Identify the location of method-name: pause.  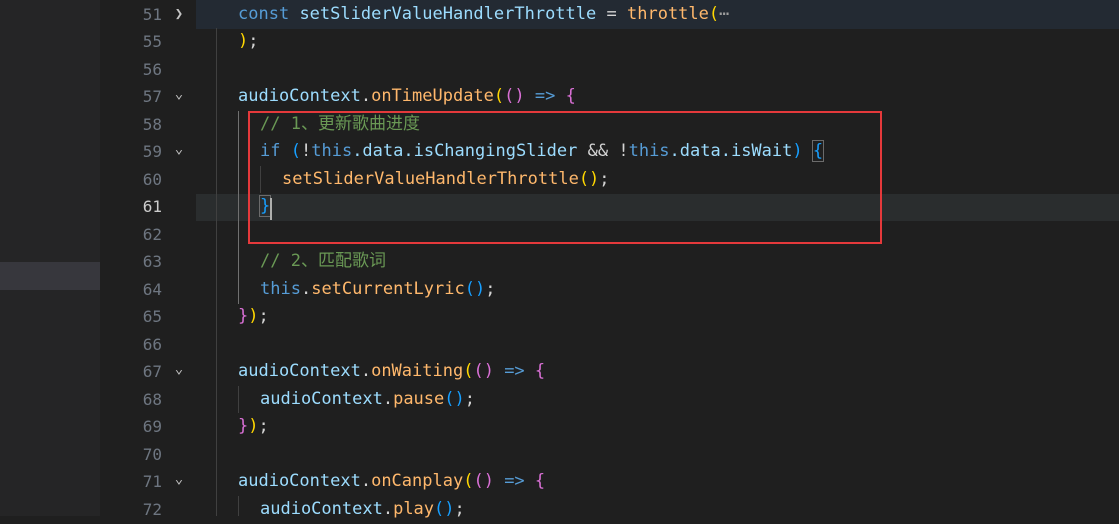
(419, 399).